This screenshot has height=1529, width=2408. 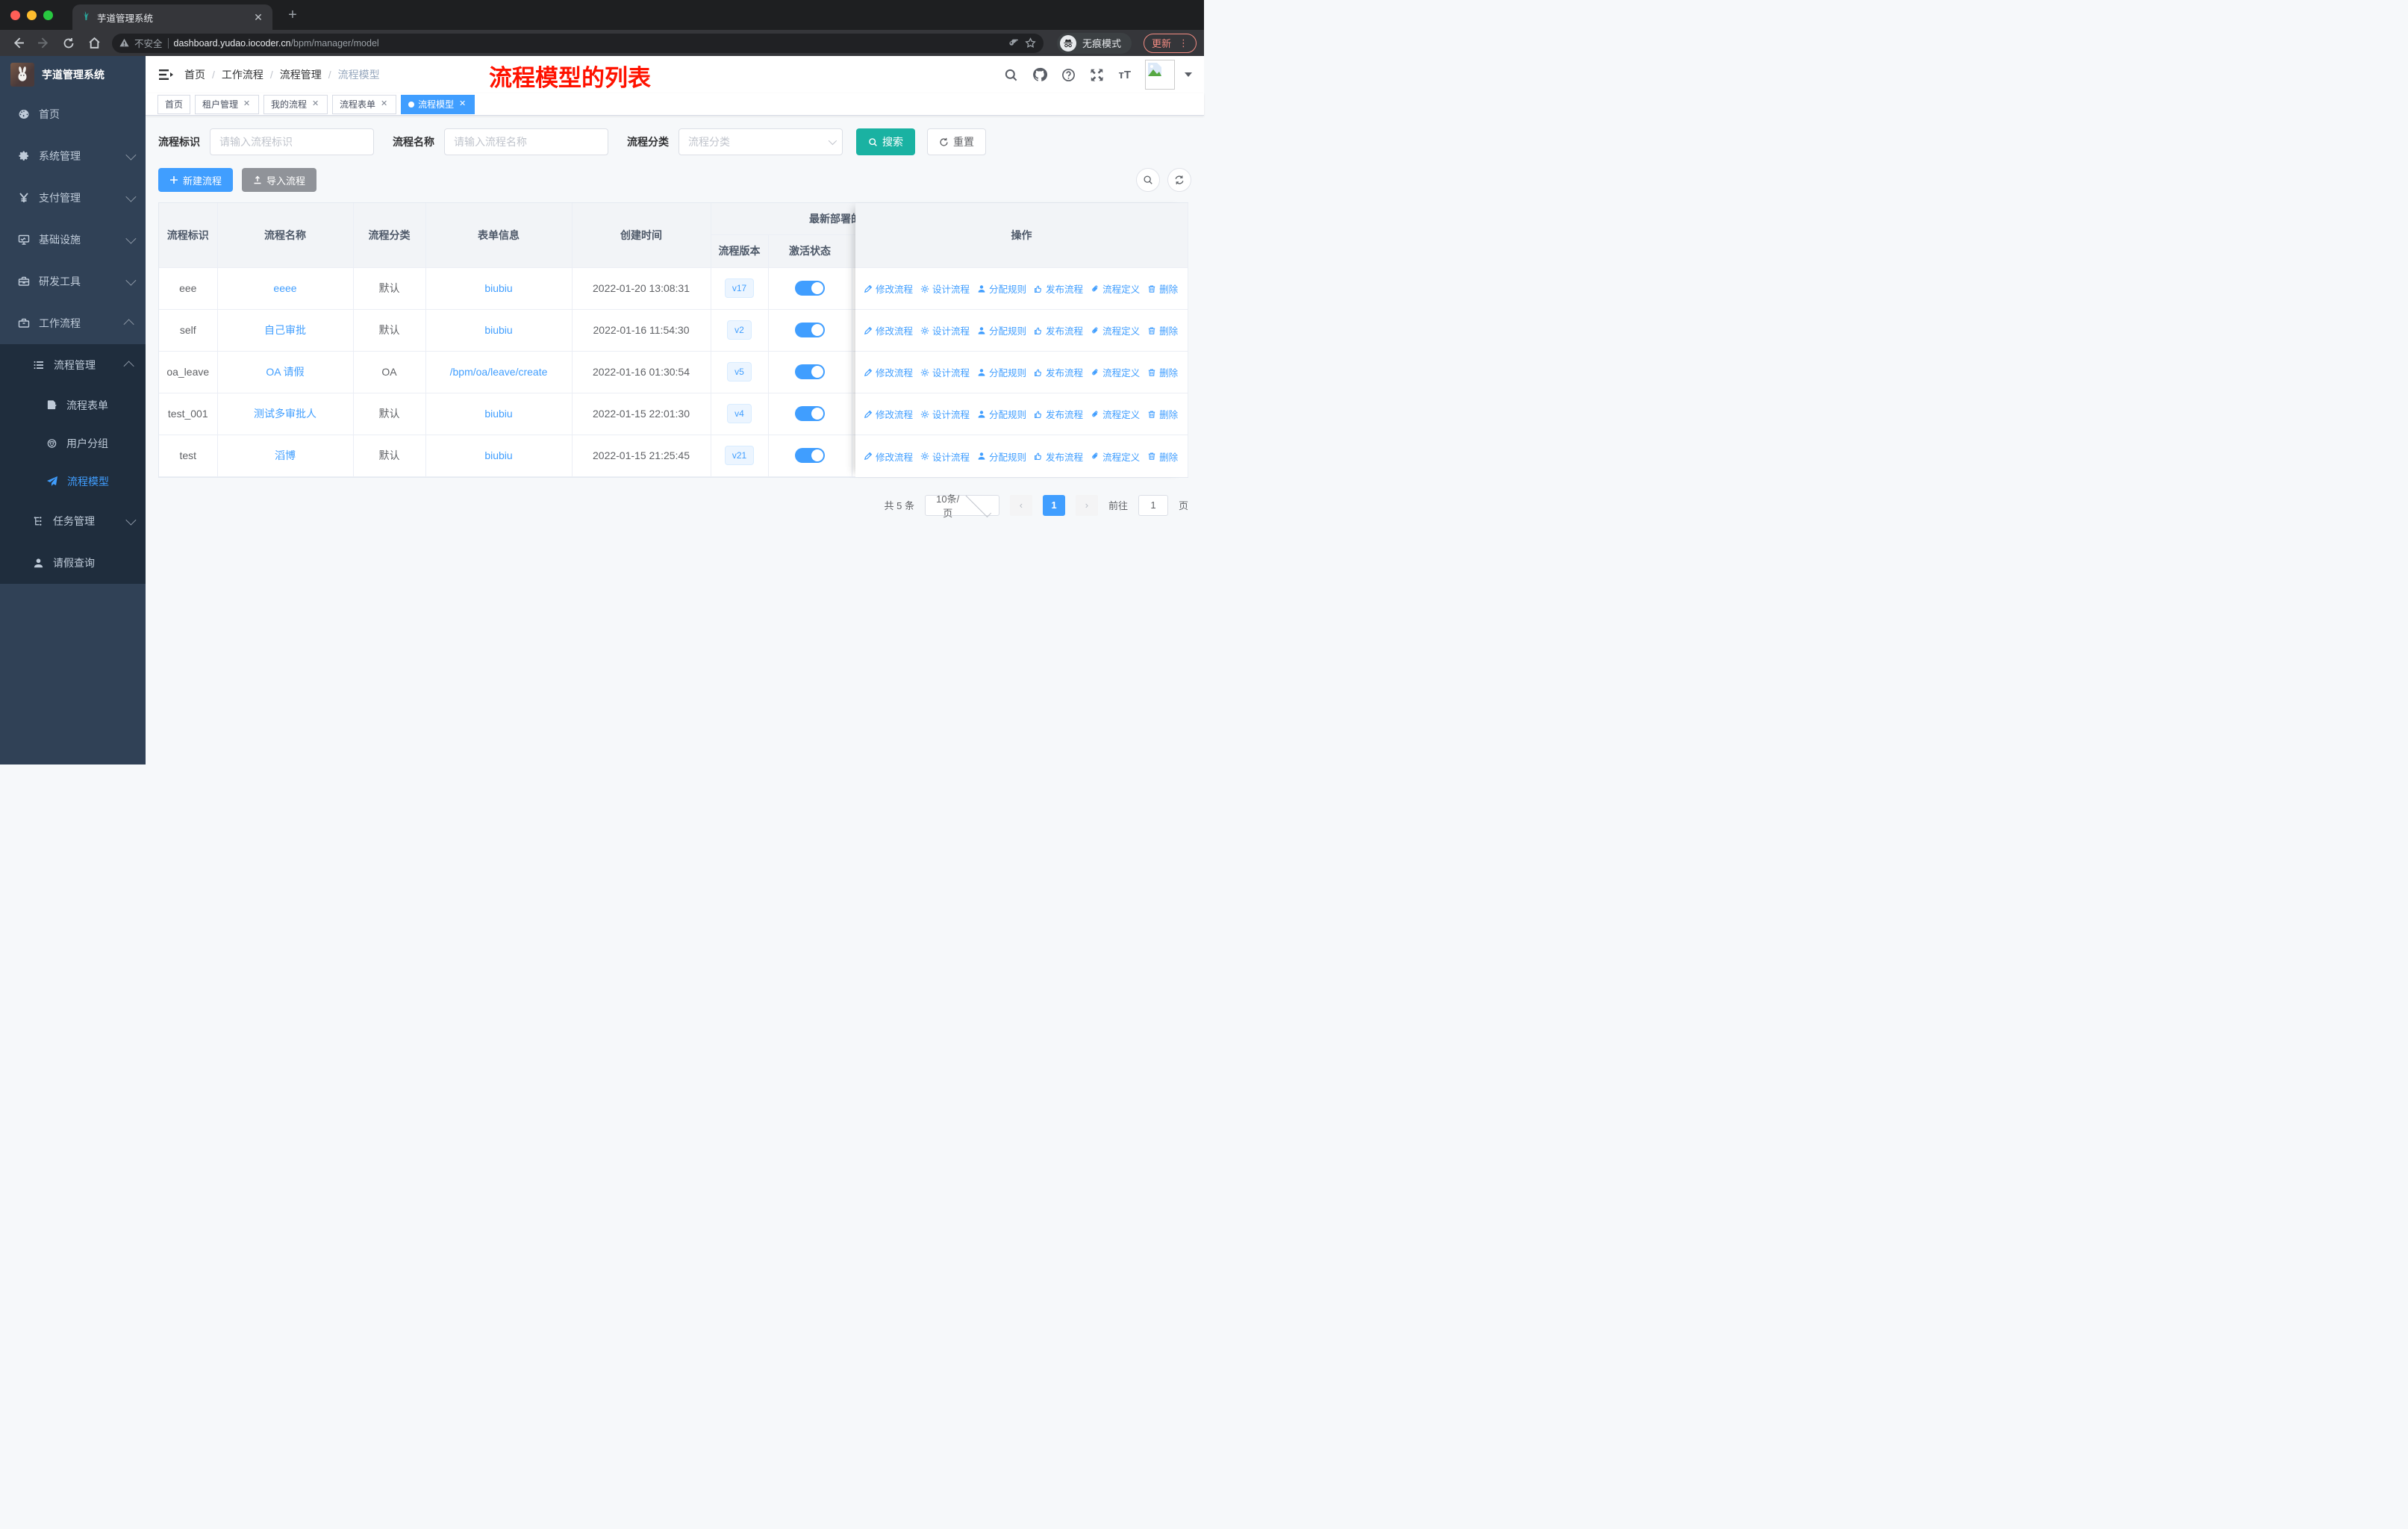 I want to click on tab-close-icon: ✕, so click(x=258, y=17).